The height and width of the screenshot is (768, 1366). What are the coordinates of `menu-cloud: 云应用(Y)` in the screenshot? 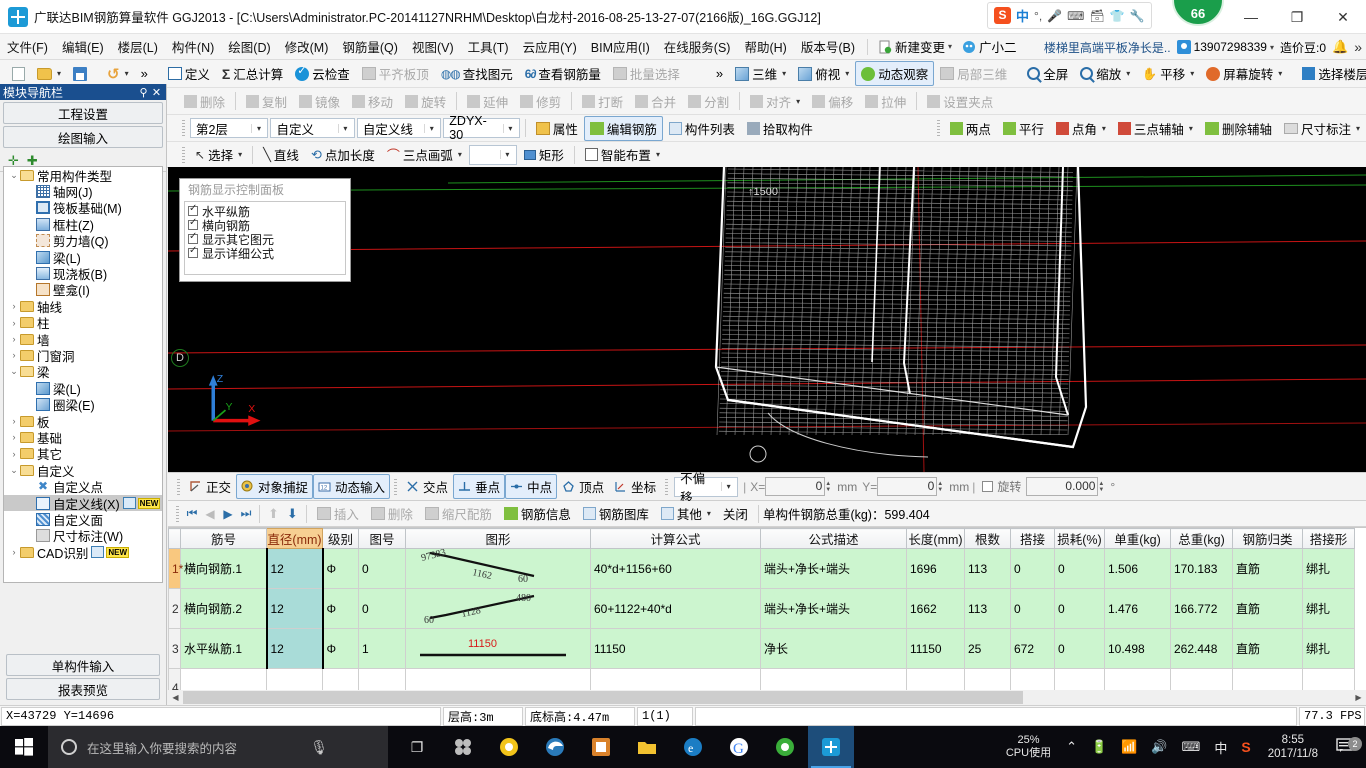 It's located at (550, 46).